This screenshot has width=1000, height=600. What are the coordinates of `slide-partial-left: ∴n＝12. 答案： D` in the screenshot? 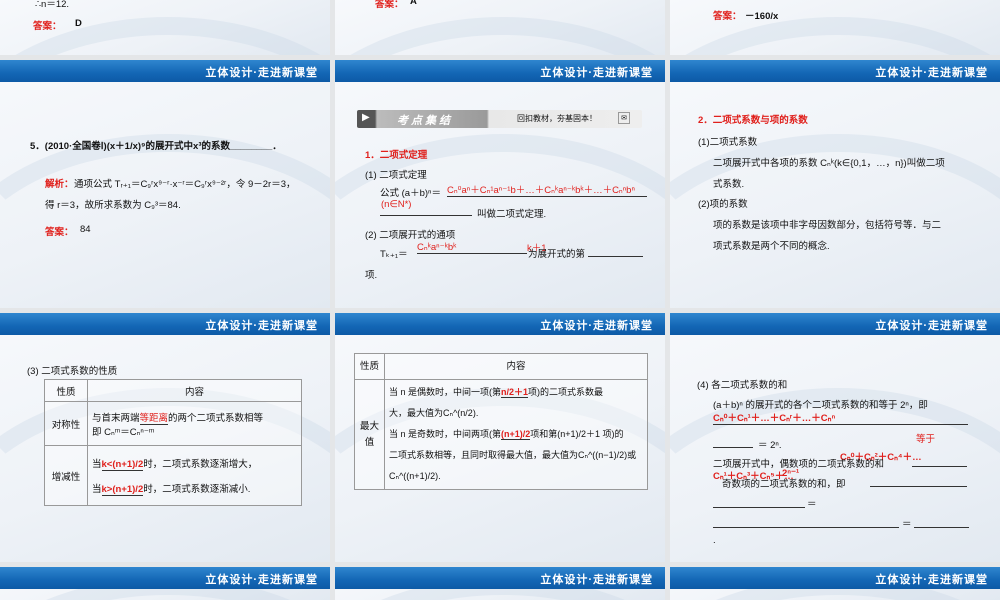 It's located at (165, 27).